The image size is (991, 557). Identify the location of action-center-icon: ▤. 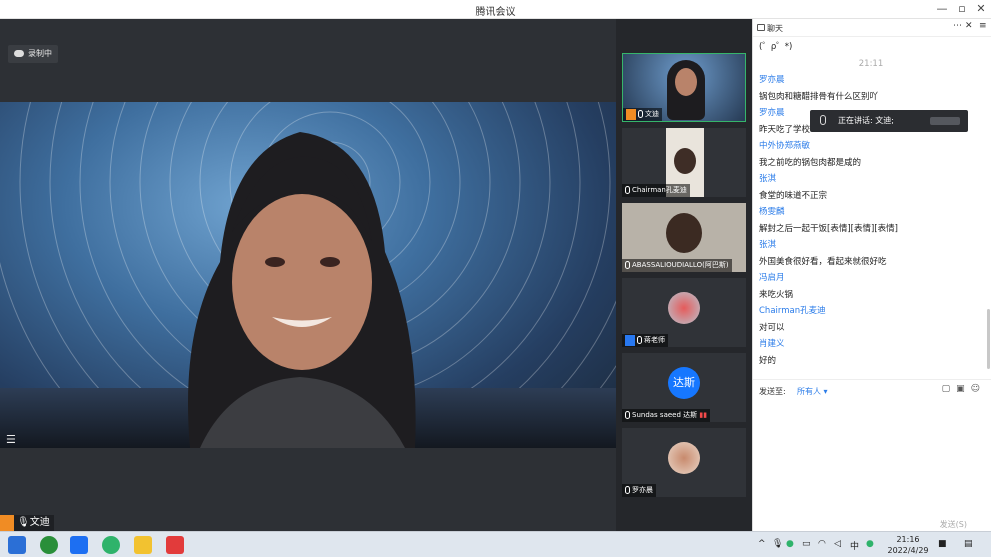
(968, 544).